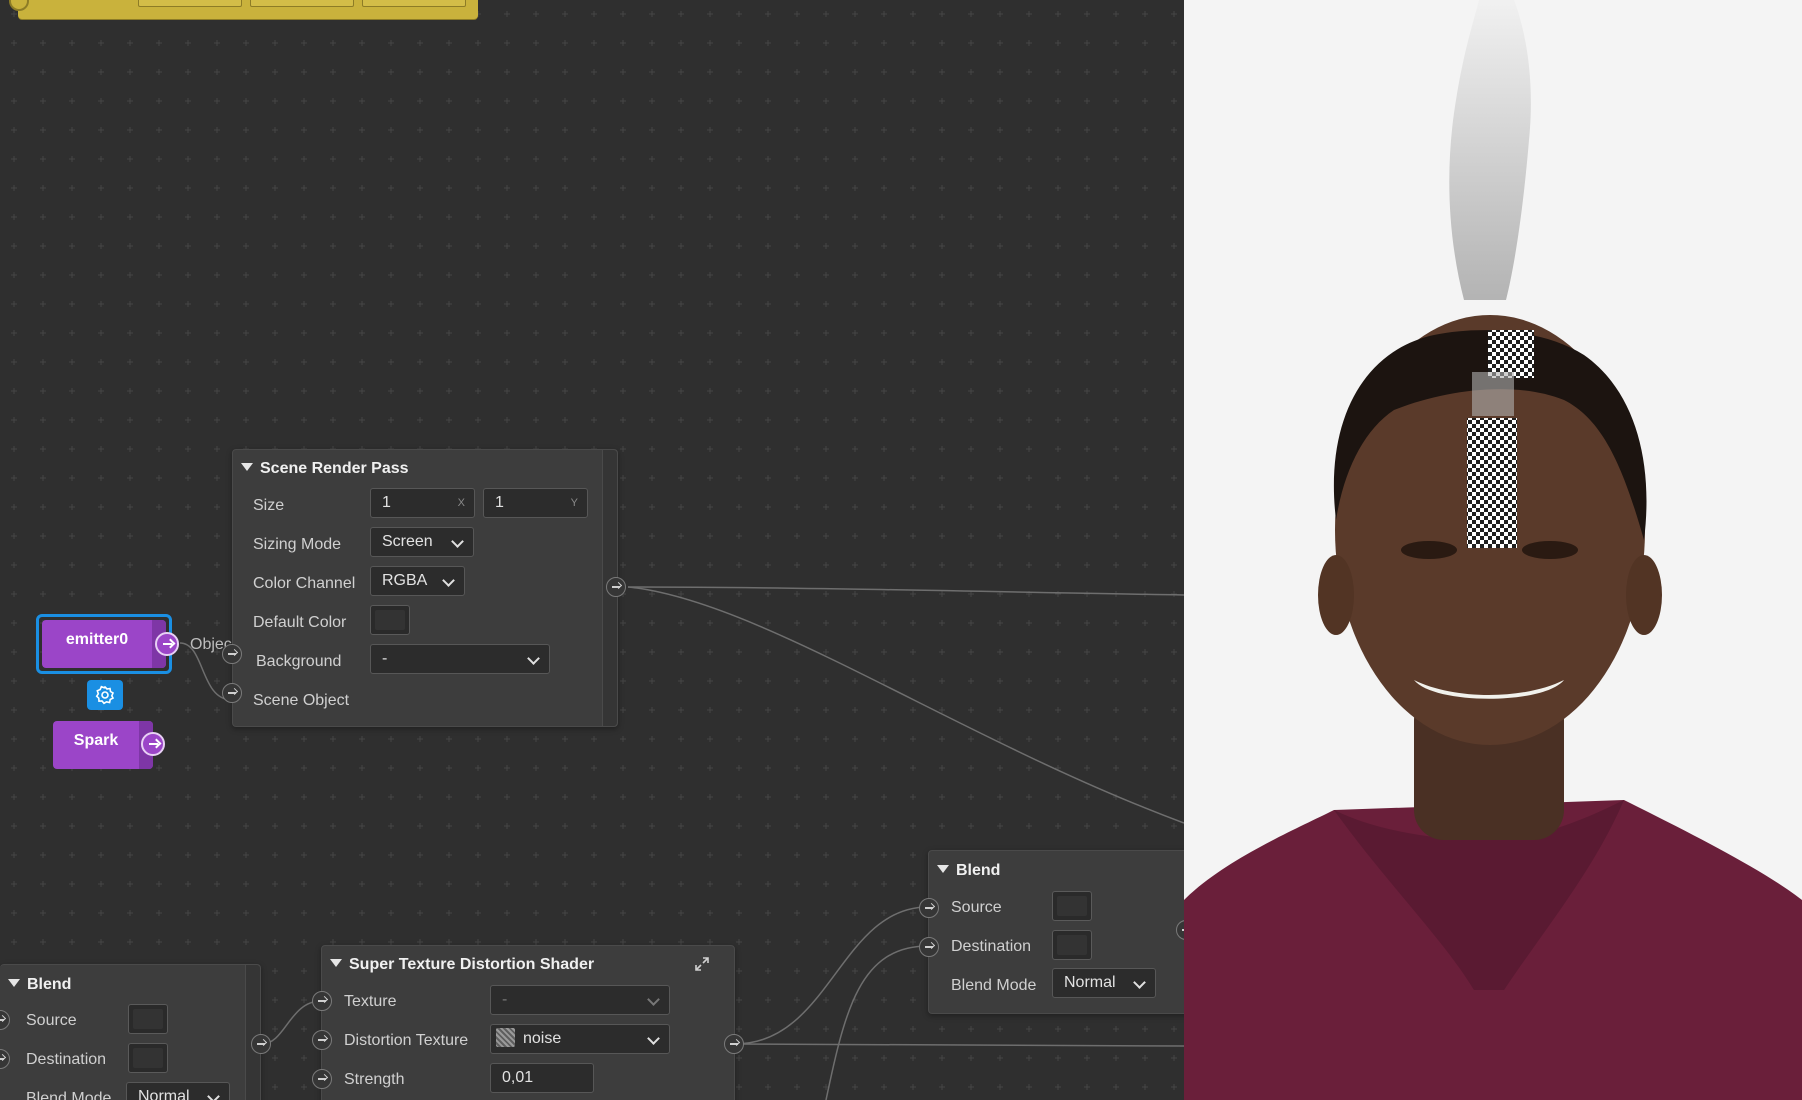 This screenshot has height=1100, width=1802. Describe the element at coordinates (978, 870) in the screenshot. I see `blend-right-title: Blend` at that location.